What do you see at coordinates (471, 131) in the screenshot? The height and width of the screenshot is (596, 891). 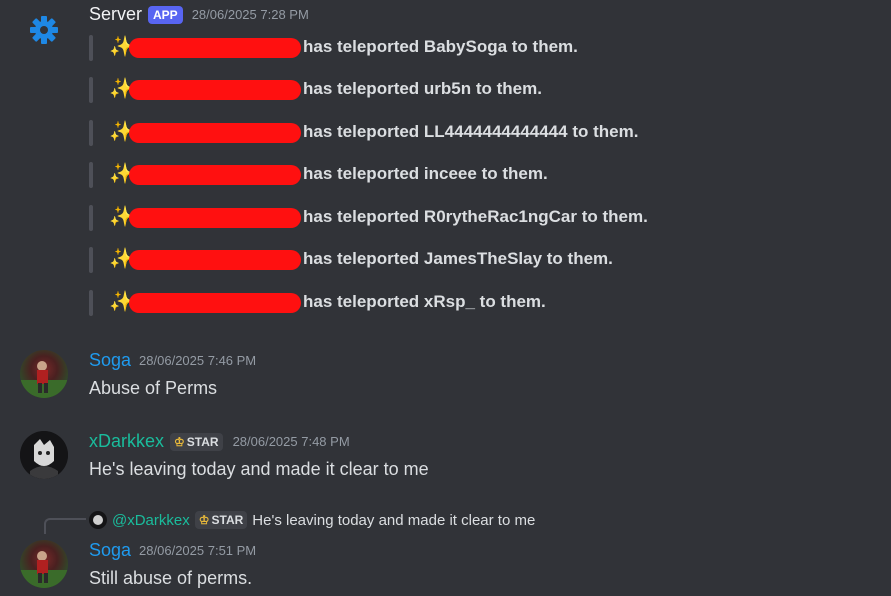 I see `teleport-text: has teleported LL4444444444444 to them.` at bounding box center [471, 131].